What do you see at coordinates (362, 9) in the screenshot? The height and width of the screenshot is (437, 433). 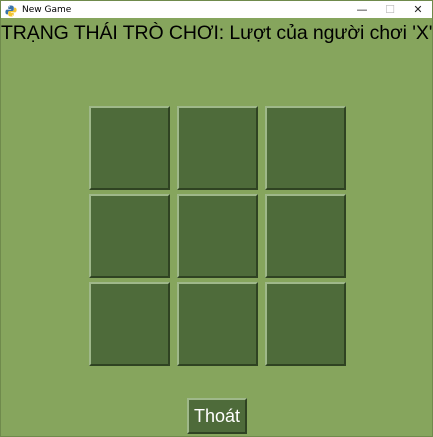 I see `minimize-icon: —` at bounding box center [362, 9].